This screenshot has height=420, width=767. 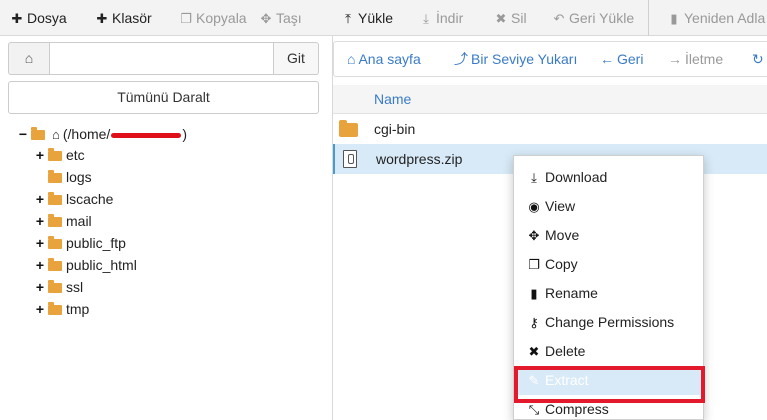 I want to click on reload-button: ↻, so click(x=759, y=59).